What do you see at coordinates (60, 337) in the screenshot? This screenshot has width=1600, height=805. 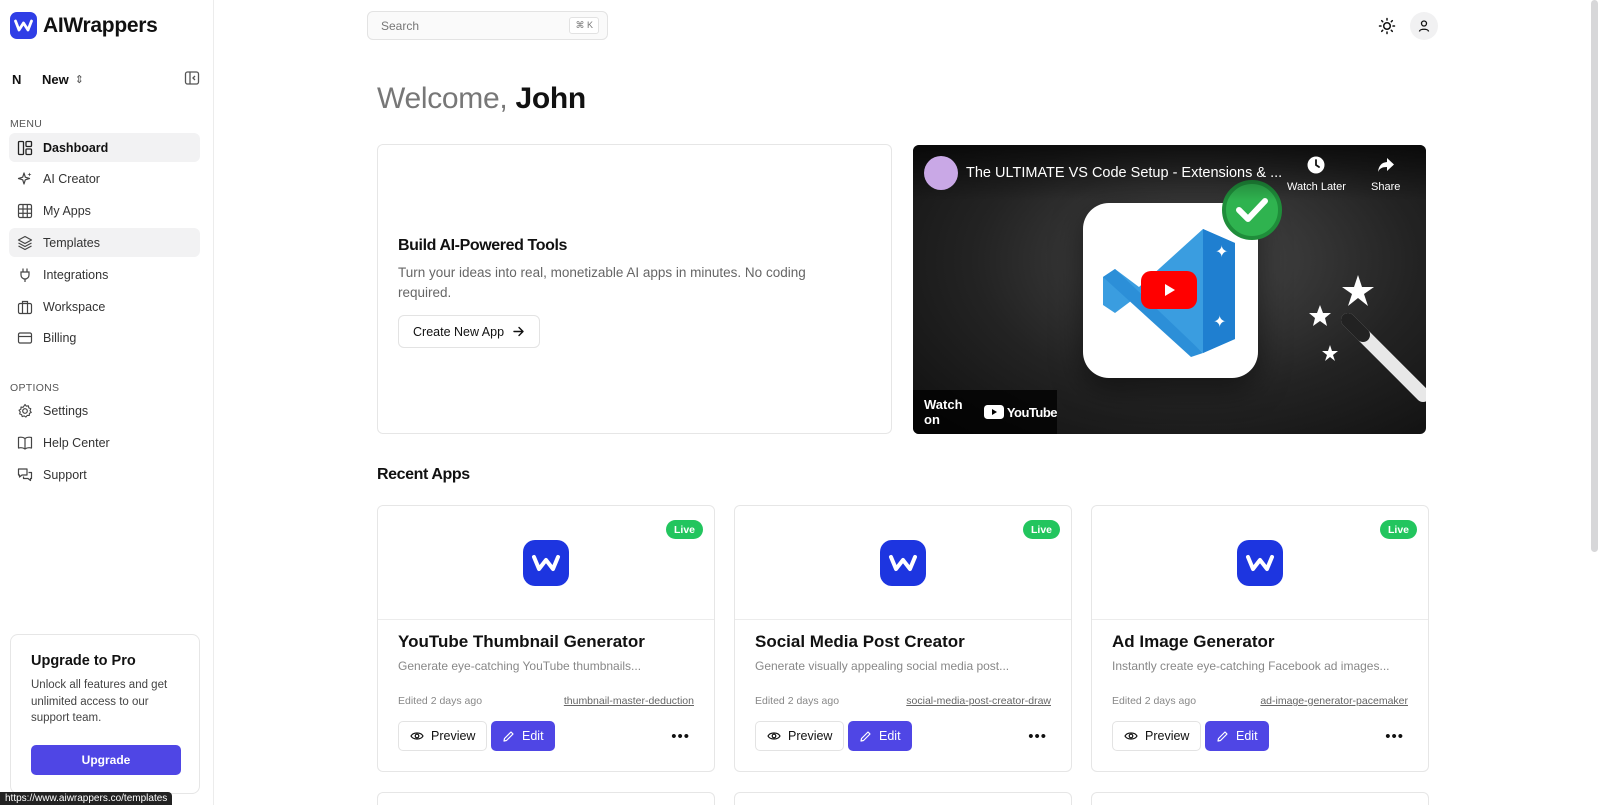 I see `sidebar-item-label: Billing` at bounding box center [60, 337].